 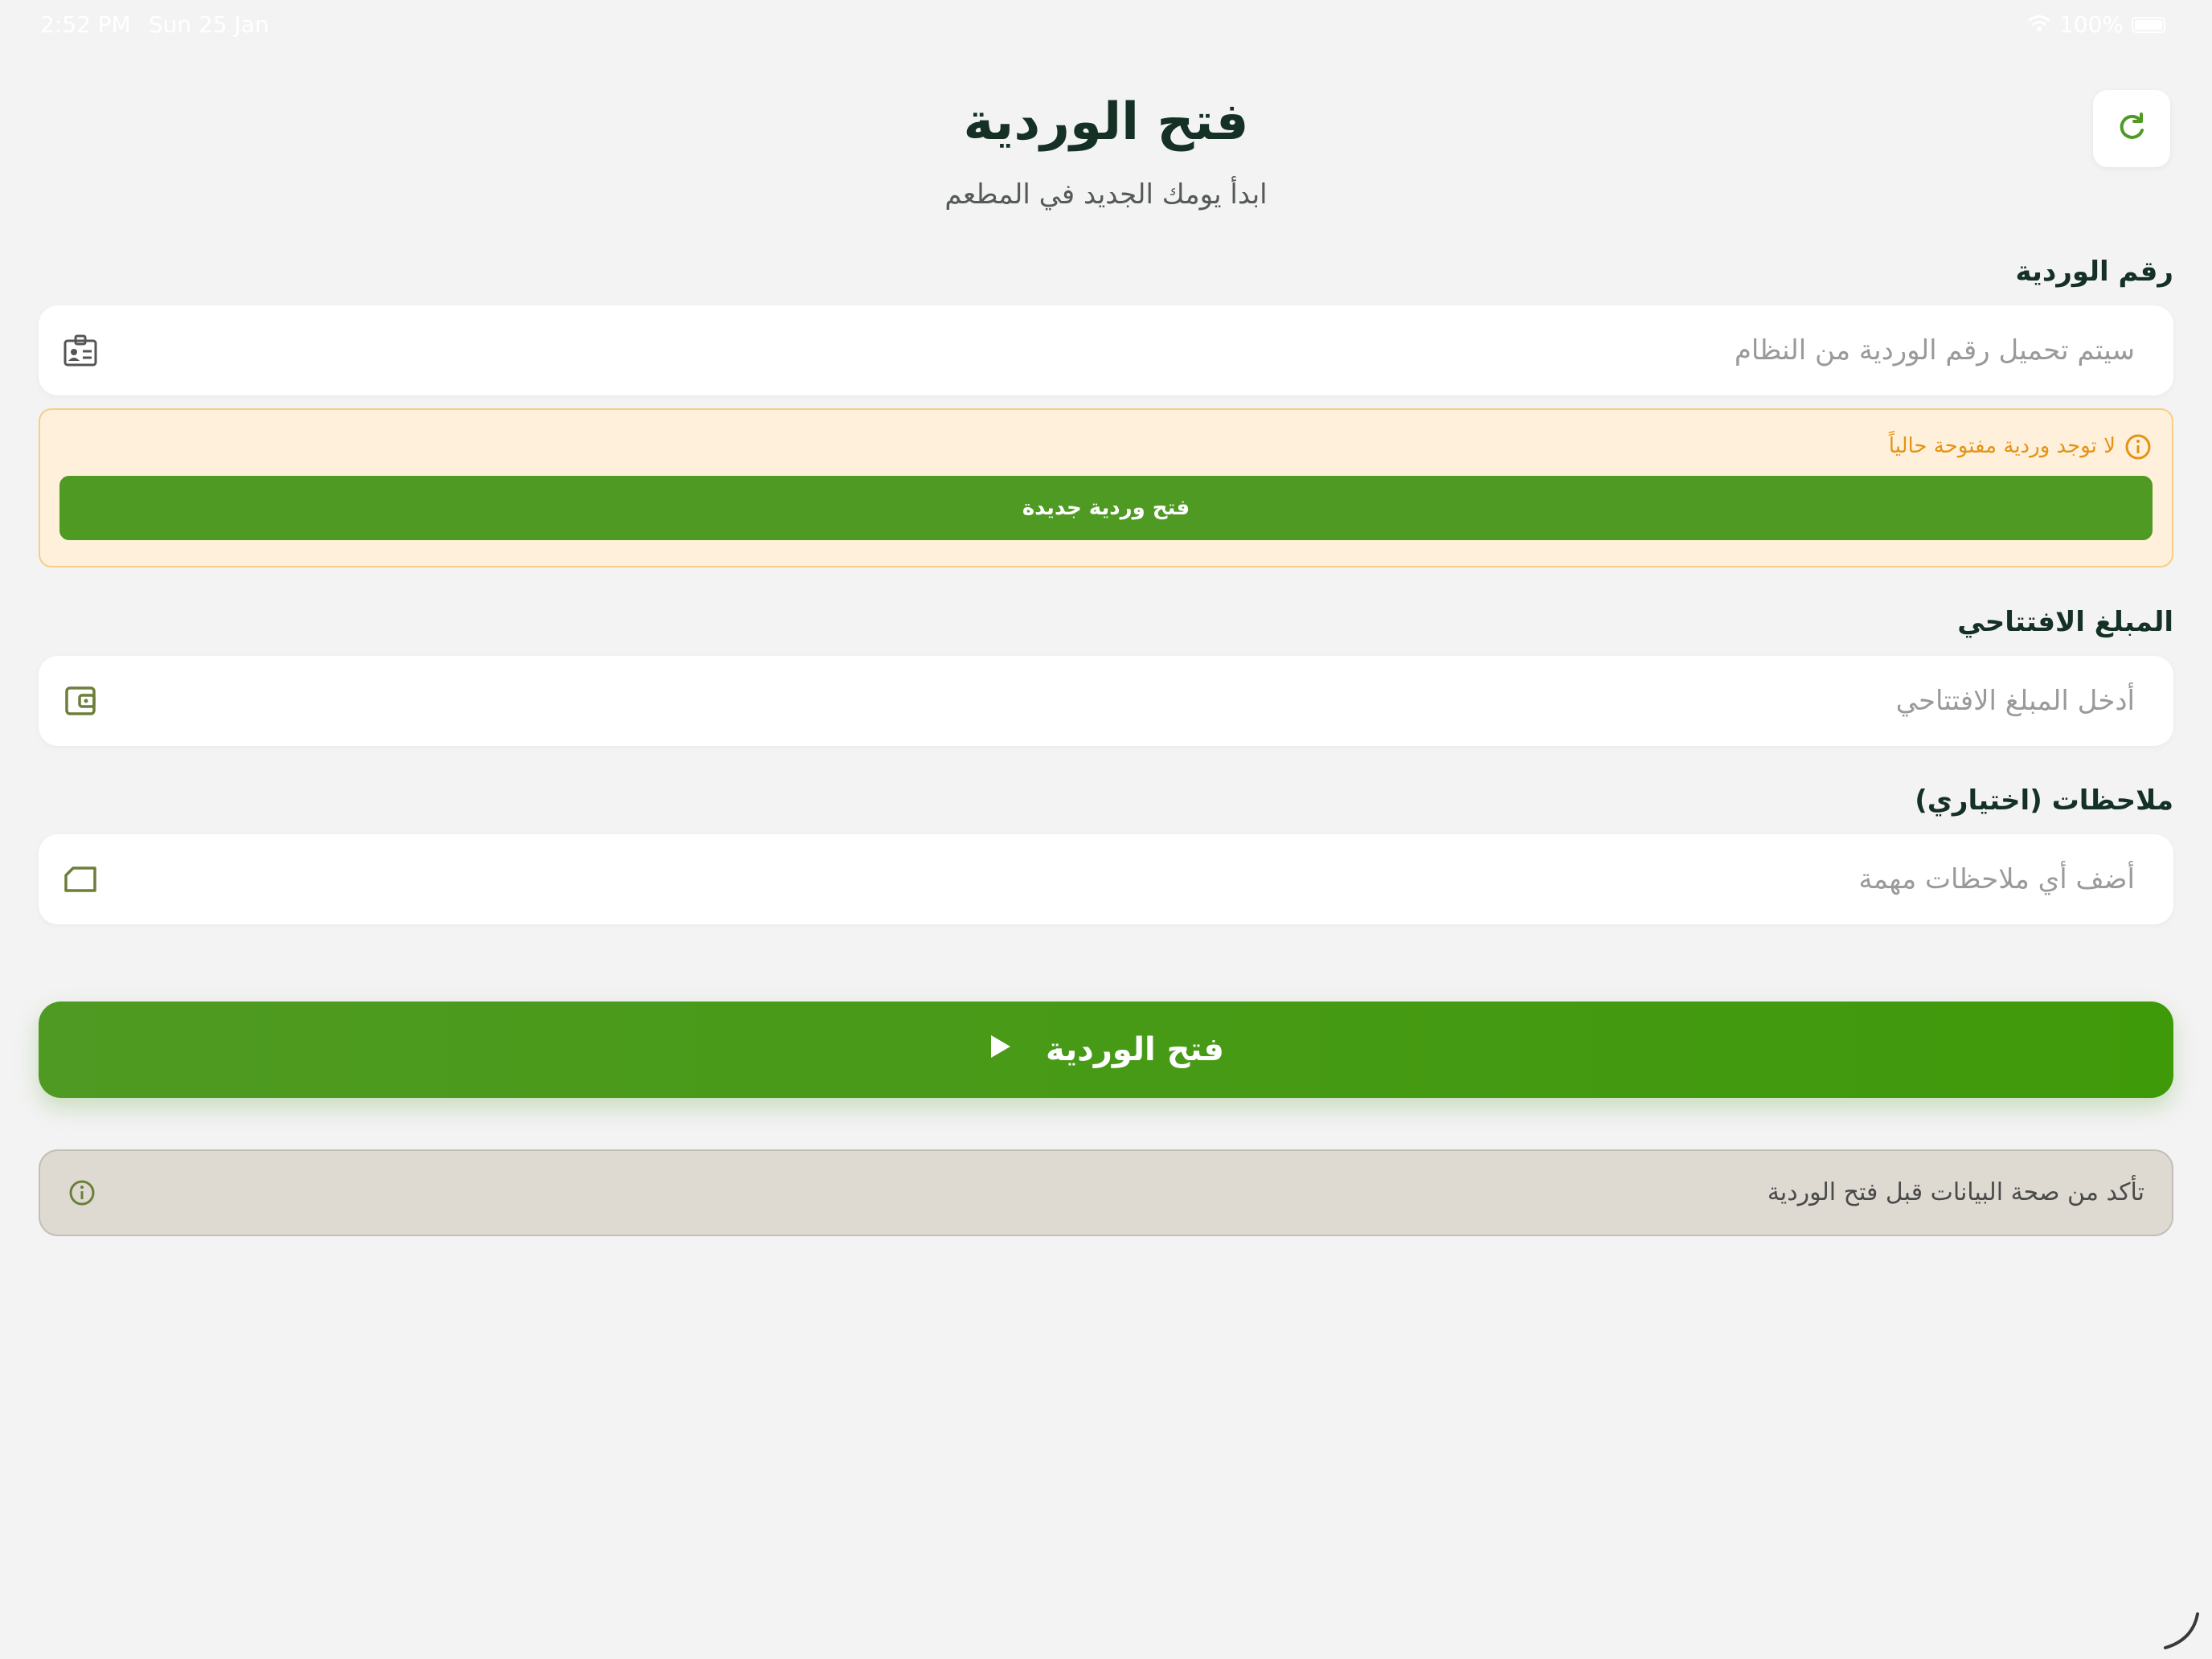 I want to click on wifi-icon, so click(x=2039, y=24).